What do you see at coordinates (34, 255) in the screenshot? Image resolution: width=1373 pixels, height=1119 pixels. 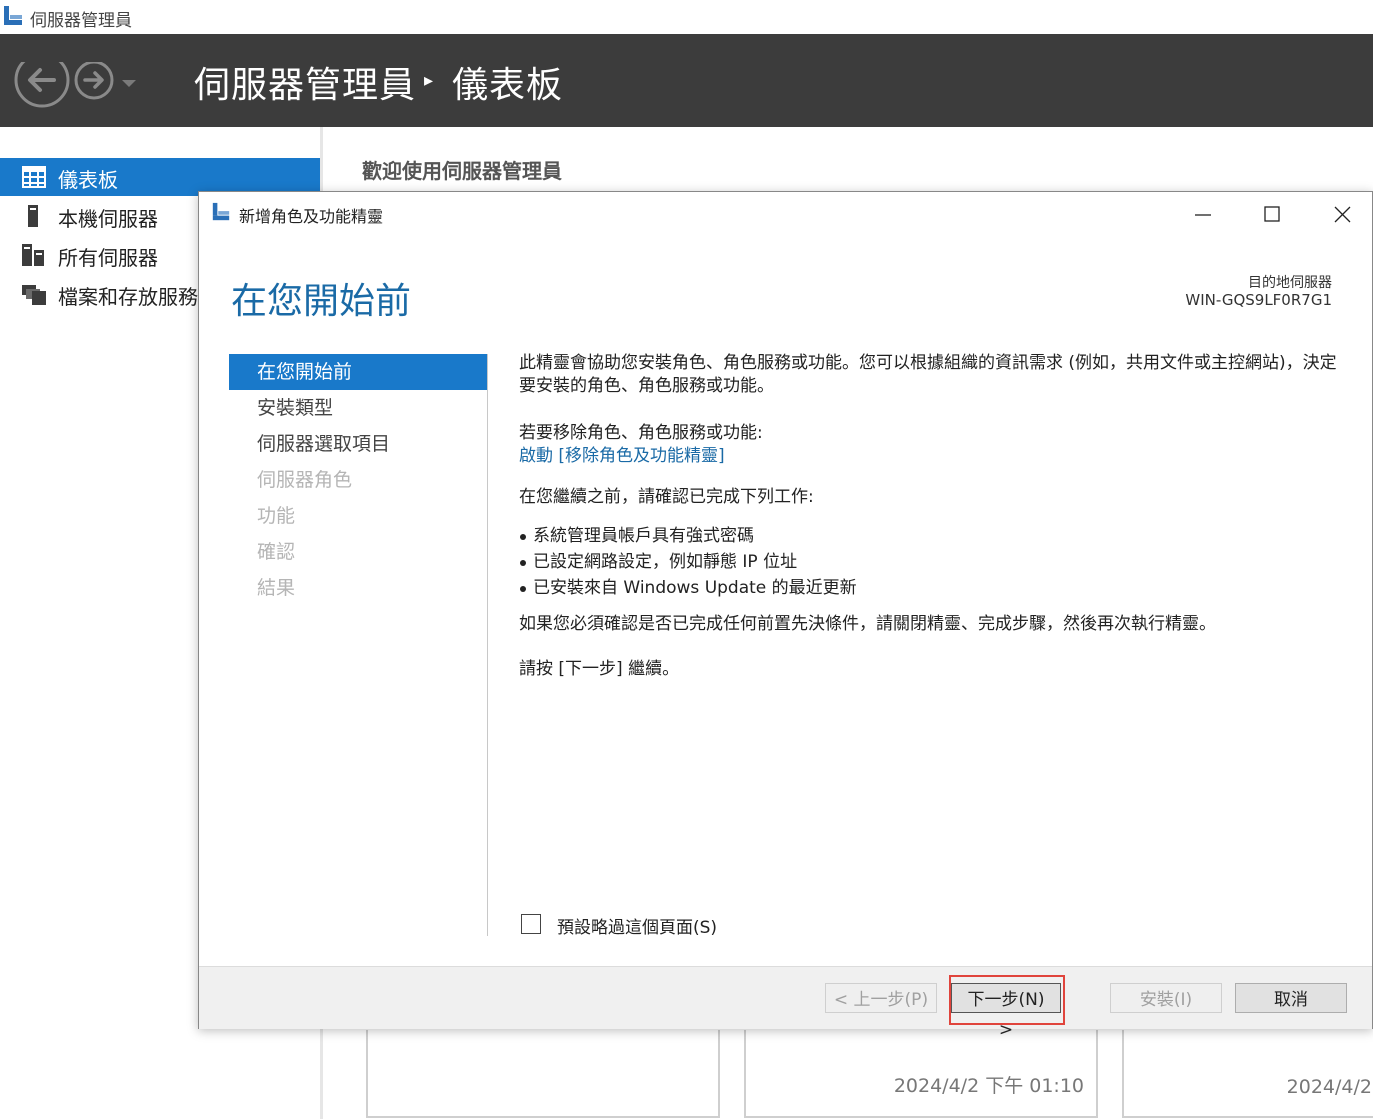 I see `servers-icon` at bounding box center [34, 255].